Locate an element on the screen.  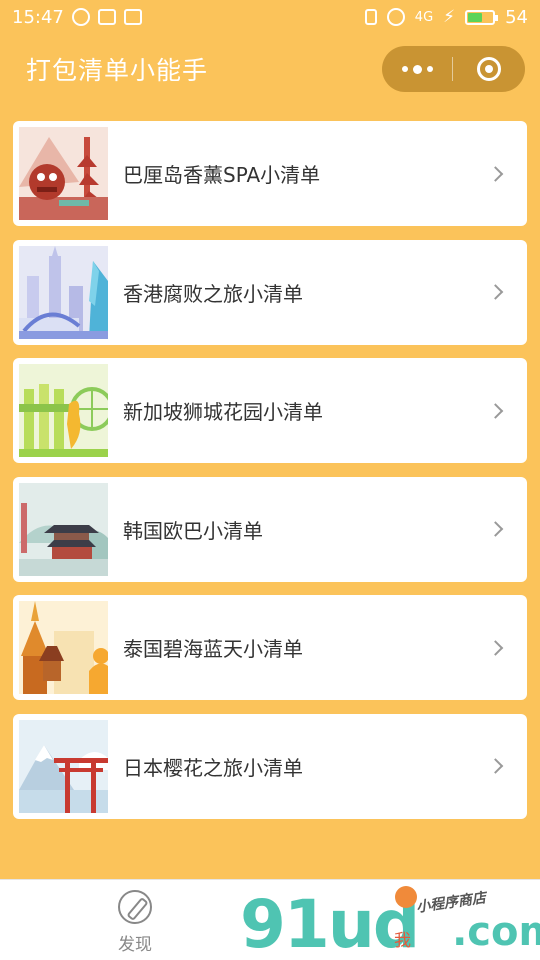
tab-discover-label: 发现 is located at coordinates (135, 945).